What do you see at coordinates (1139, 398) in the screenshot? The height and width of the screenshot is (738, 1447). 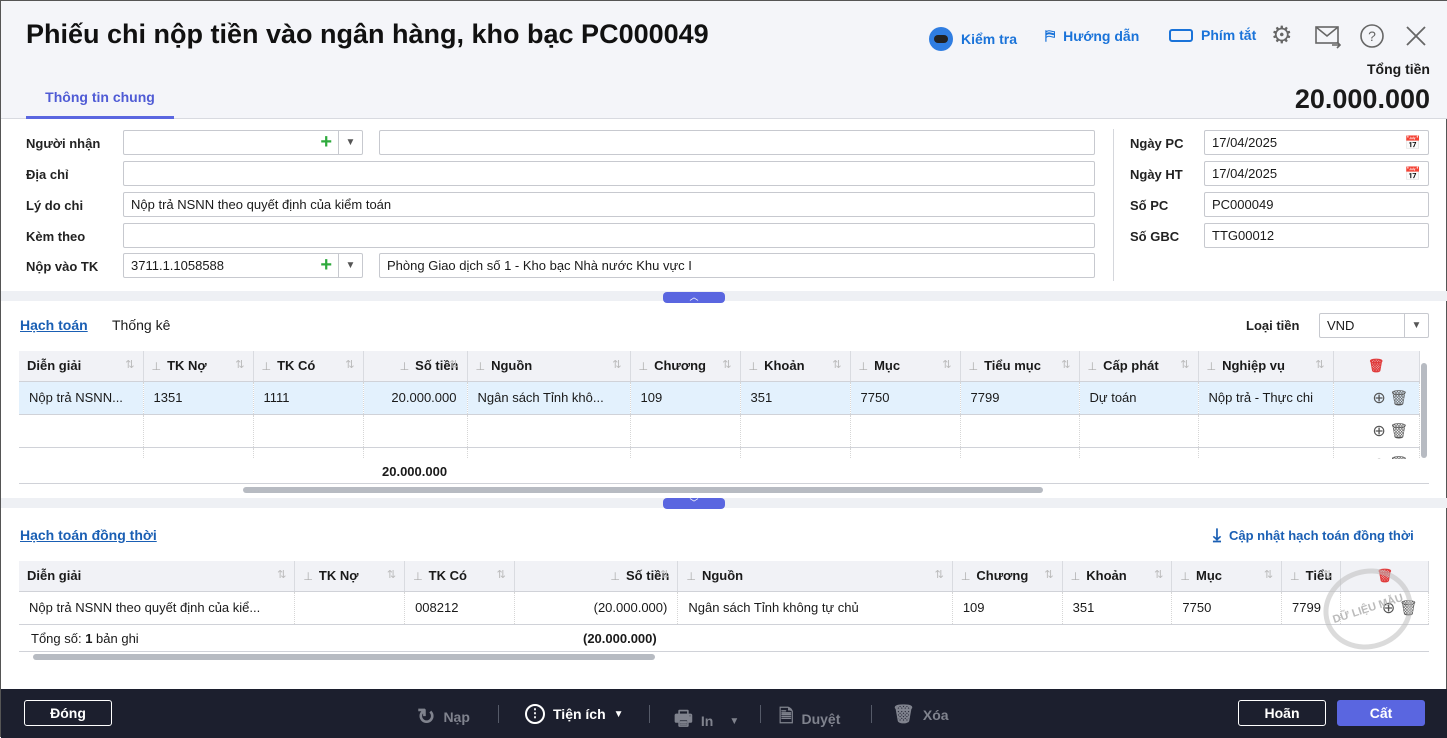 I see `table-cell: Dự toán` at bounding box center [1139, 398].